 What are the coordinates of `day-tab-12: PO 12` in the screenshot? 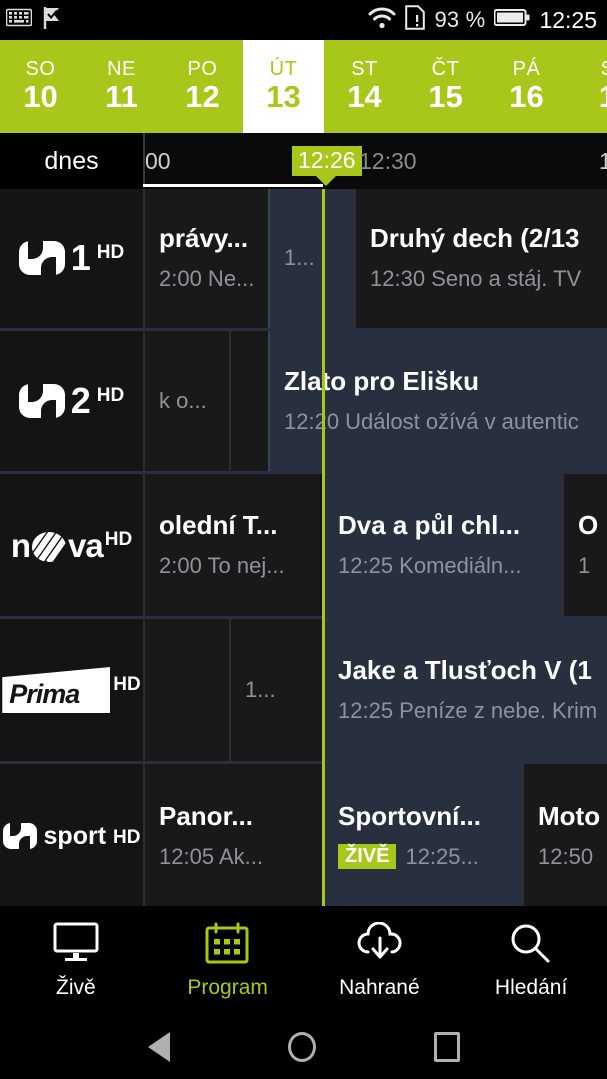 It's located at (202, 86).